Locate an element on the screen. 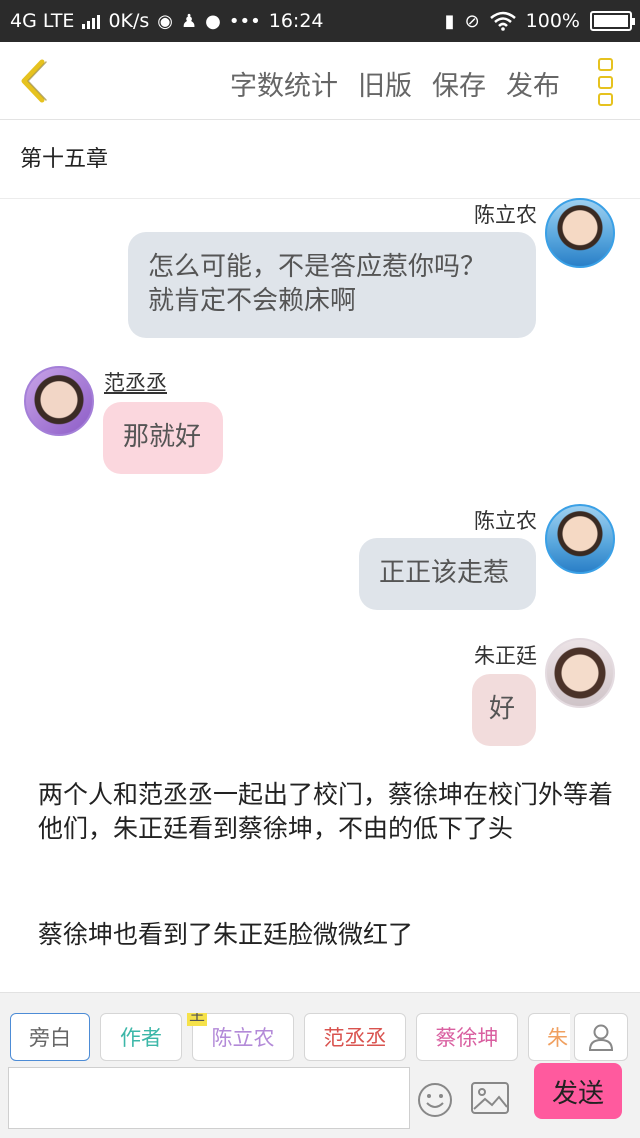 The image size is (640, 1138). main-character-badge: 主 is located at coordinates (197, 1019).